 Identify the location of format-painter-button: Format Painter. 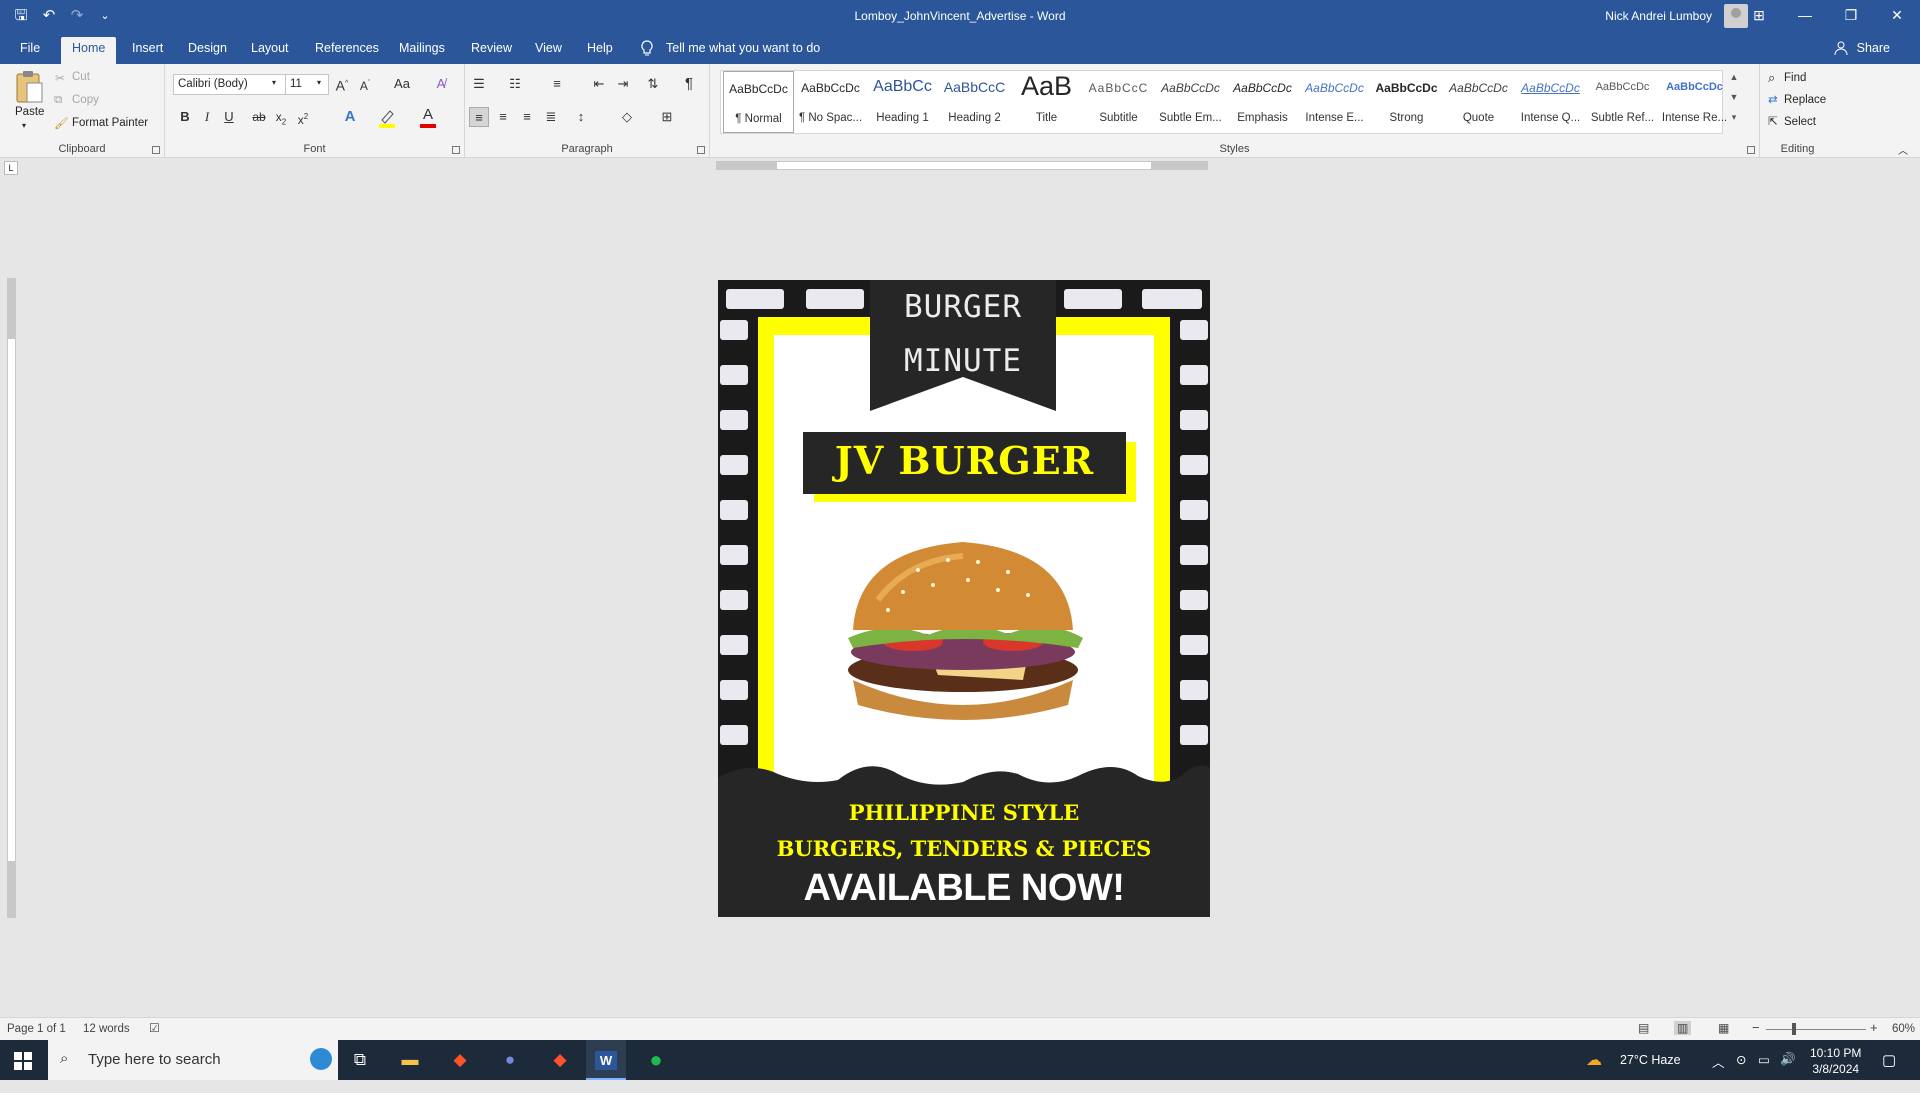
(110, 123).